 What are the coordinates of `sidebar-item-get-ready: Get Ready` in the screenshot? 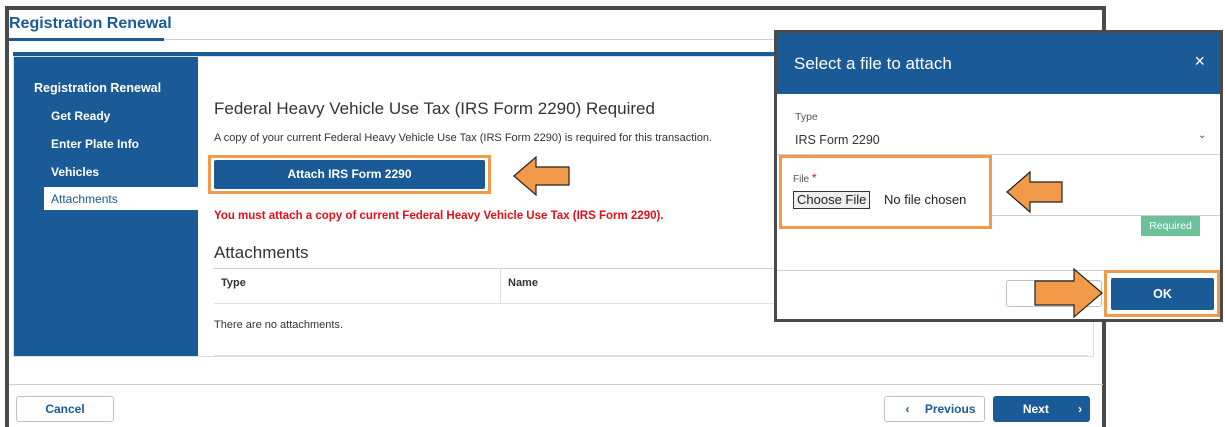 It's located at (80, 116).